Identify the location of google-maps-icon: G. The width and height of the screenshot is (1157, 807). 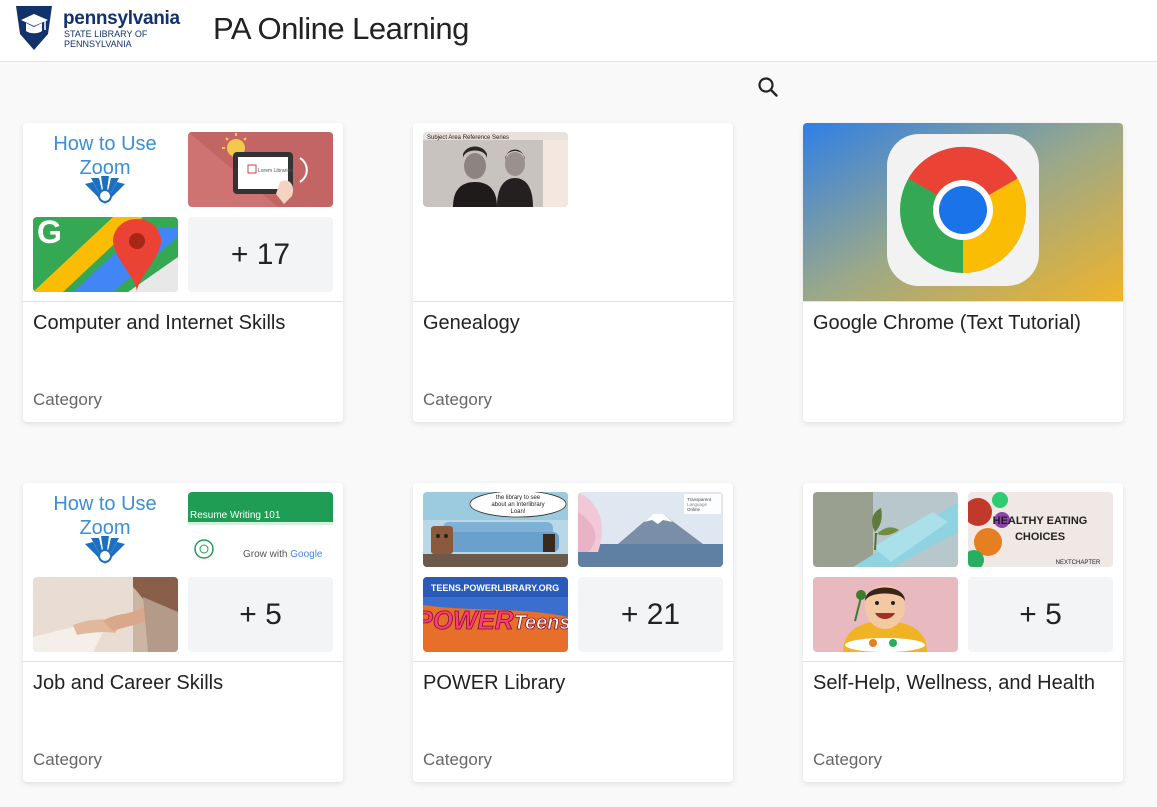
(105, 254).